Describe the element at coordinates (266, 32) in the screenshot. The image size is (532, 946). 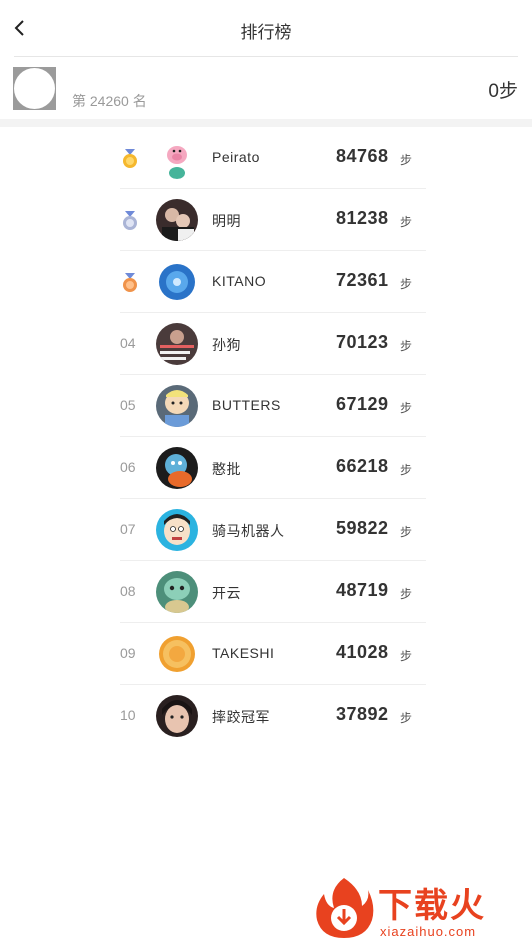
I see `page-title: 排行榜` at that location.